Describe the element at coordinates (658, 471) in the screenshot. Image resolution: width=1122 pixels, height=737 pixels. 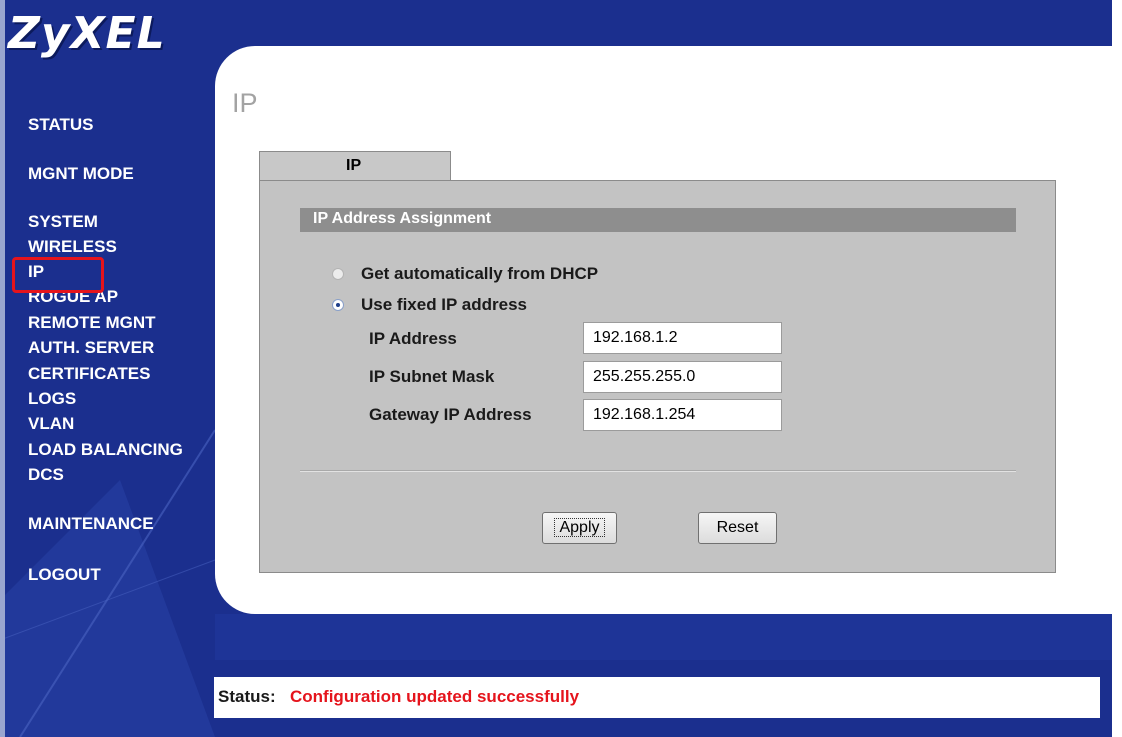
I see `divider` at that location.